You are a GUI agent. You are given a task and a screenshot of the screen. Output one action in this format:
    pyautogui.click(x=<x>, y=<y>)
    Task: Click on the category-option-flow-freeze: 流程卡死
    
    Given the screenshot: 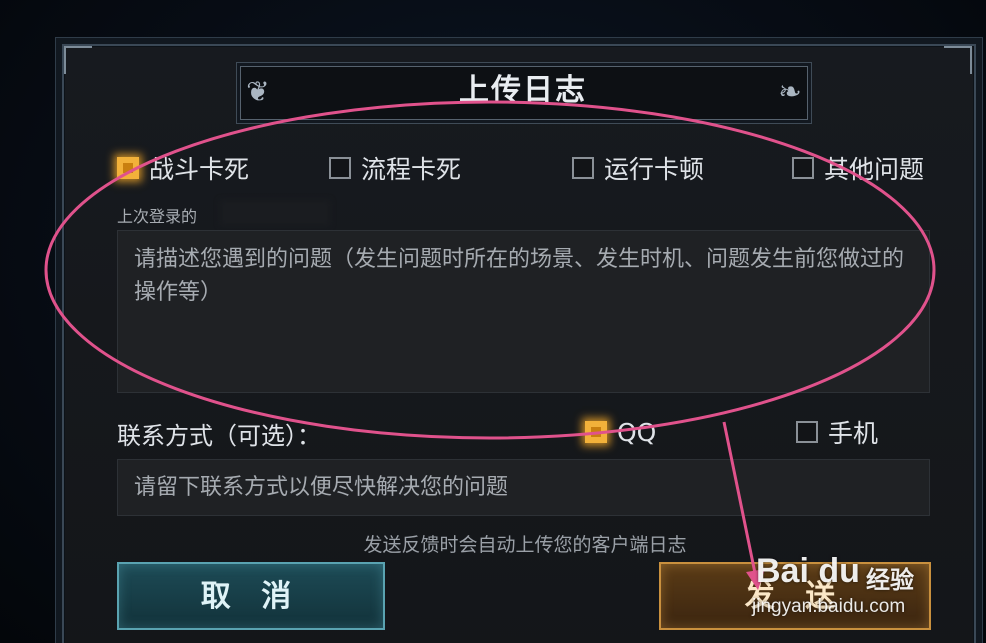 What is the action you would take?
    pyautogui.click(x=395, y=168)
    